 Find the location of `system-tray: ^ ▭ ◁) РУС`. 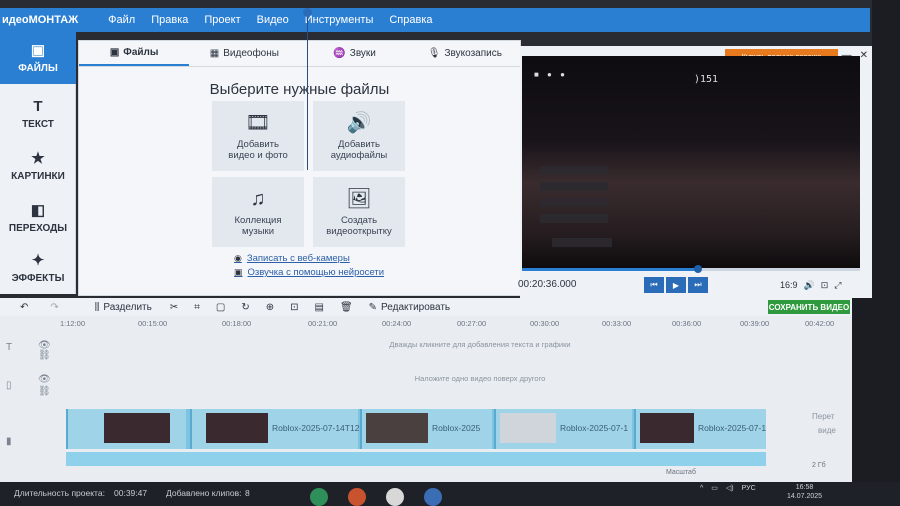

system-tray: ^ ▭ ◁) РУС is located at coordinates (728, 488).